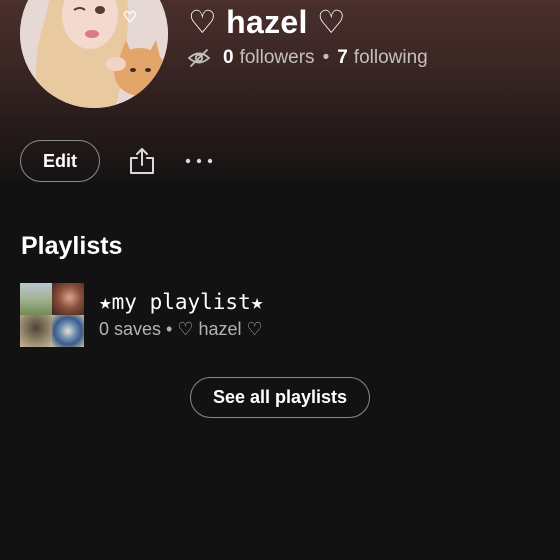  What do you see at coordinates (199, 161) in the screenshot?
I see `more-options-icon` at bounding box center [199, 161].